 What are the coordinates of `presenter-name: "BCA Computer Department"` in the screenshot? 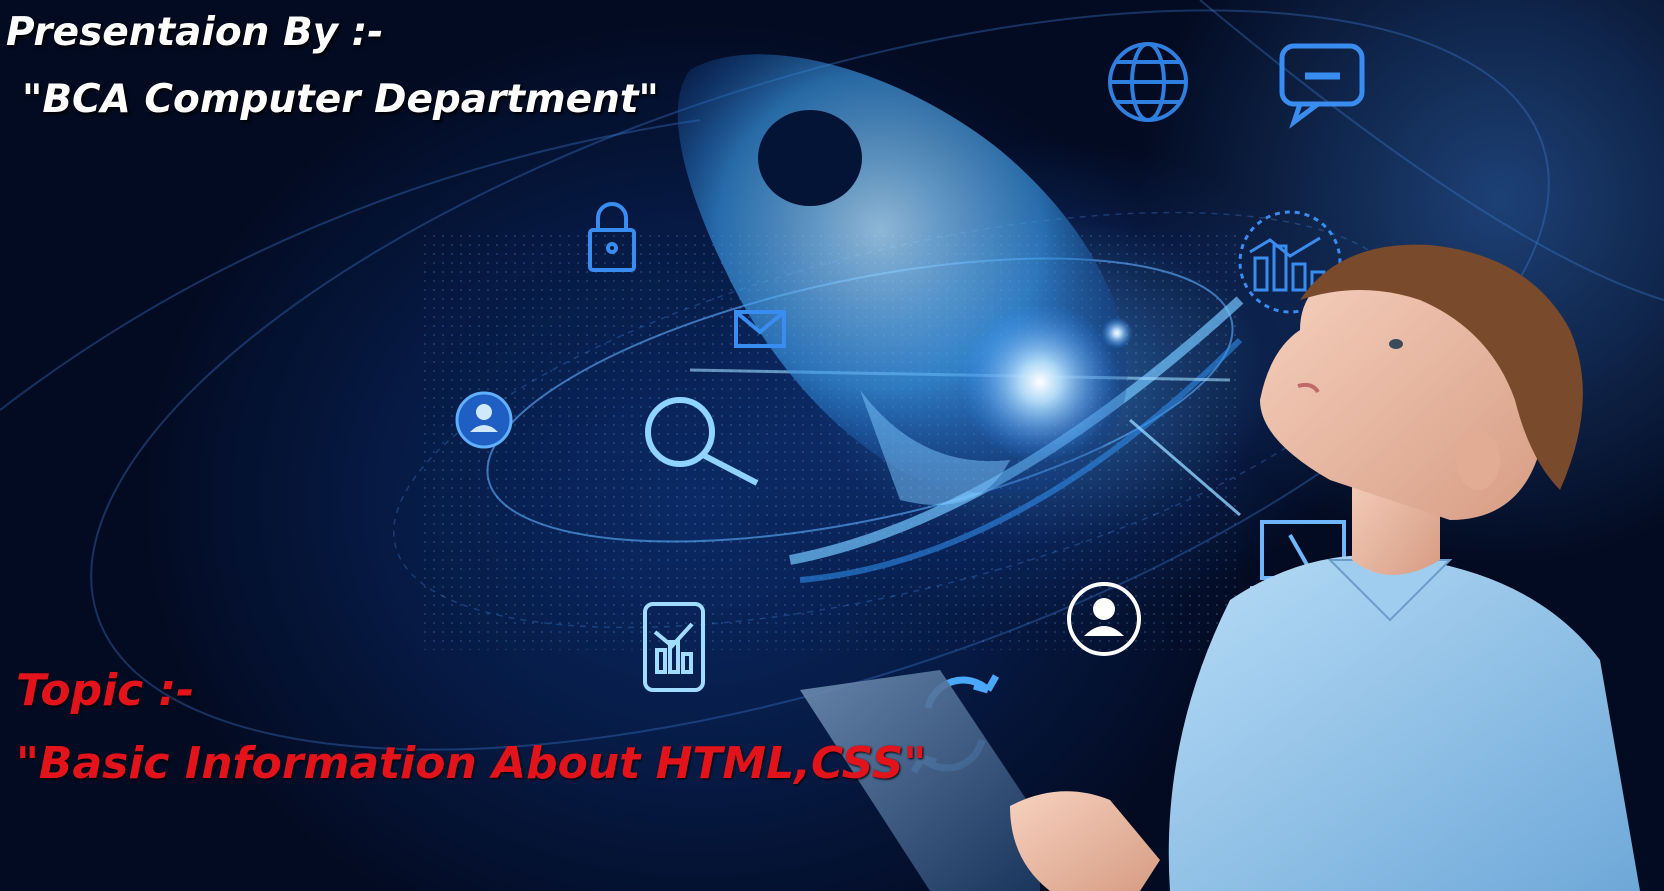 It's located at (340, 99).